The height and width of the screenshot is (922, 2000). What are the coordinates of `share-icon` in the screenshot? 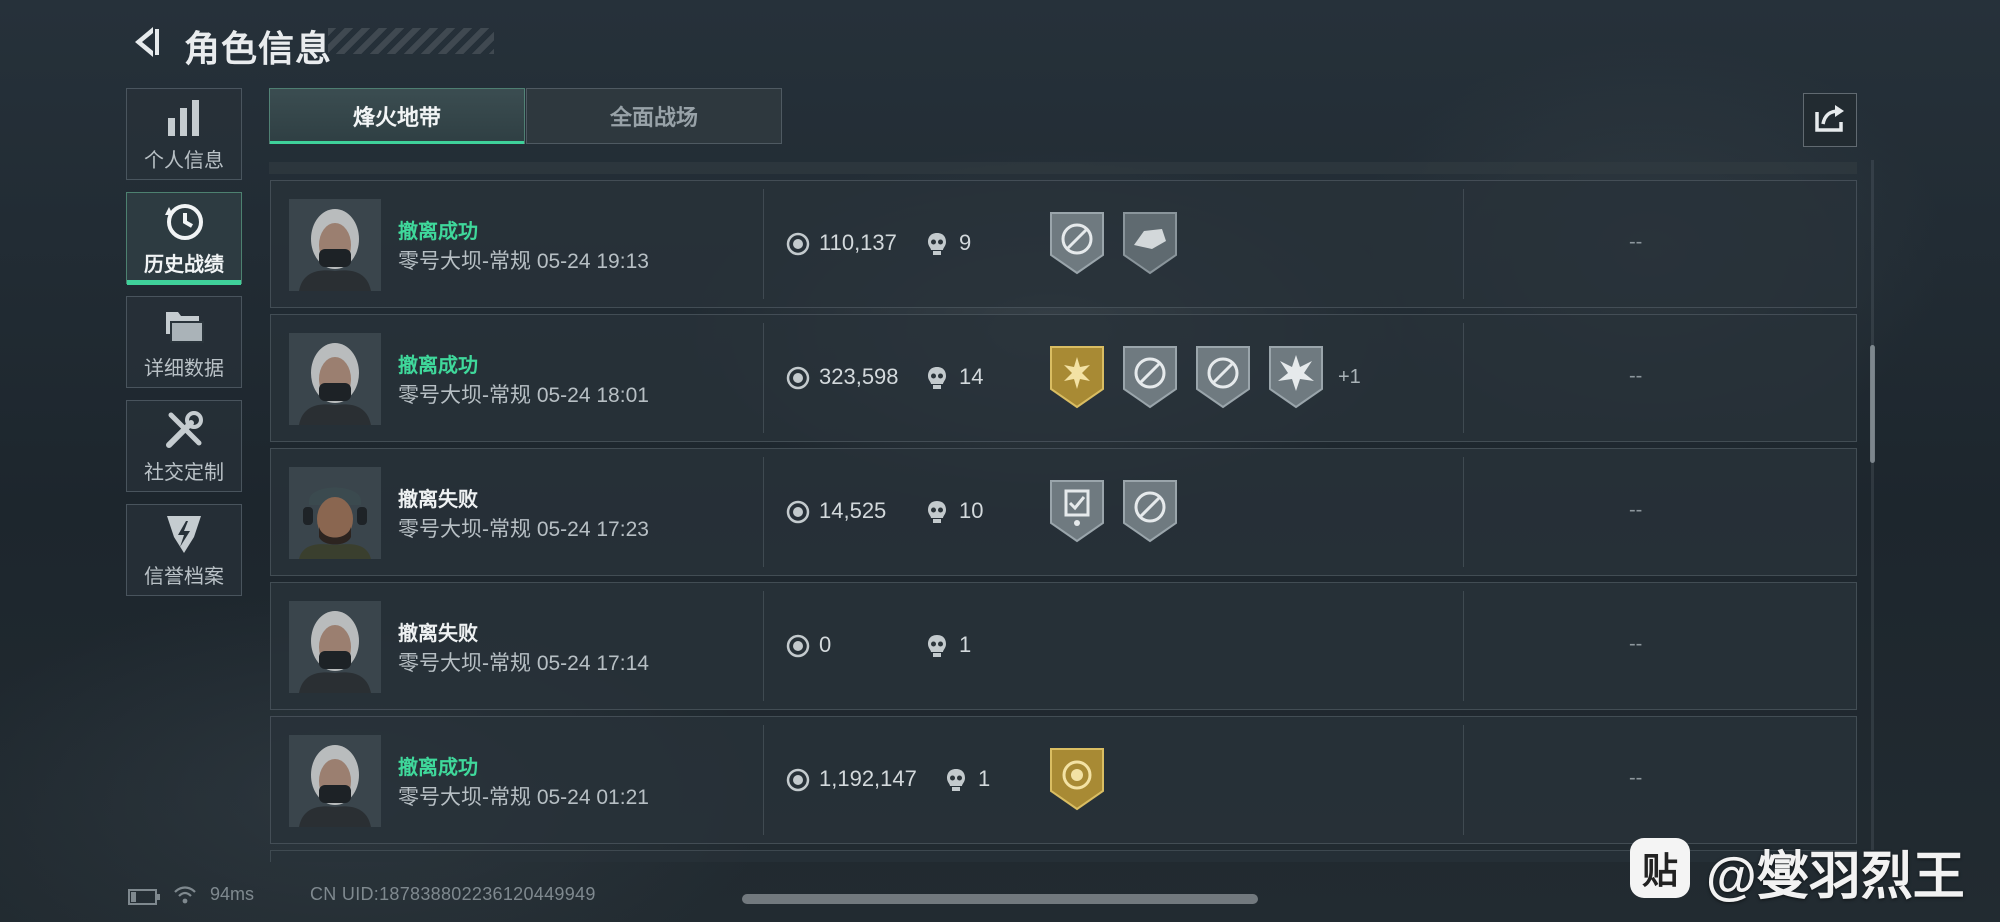 It's located at (1830, 120).